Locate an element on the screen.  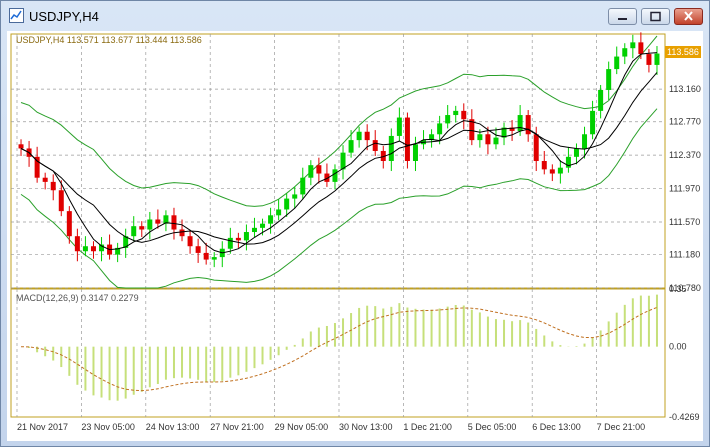
macd-tick-label: -0.4269 is located at coordinates (684, 417).